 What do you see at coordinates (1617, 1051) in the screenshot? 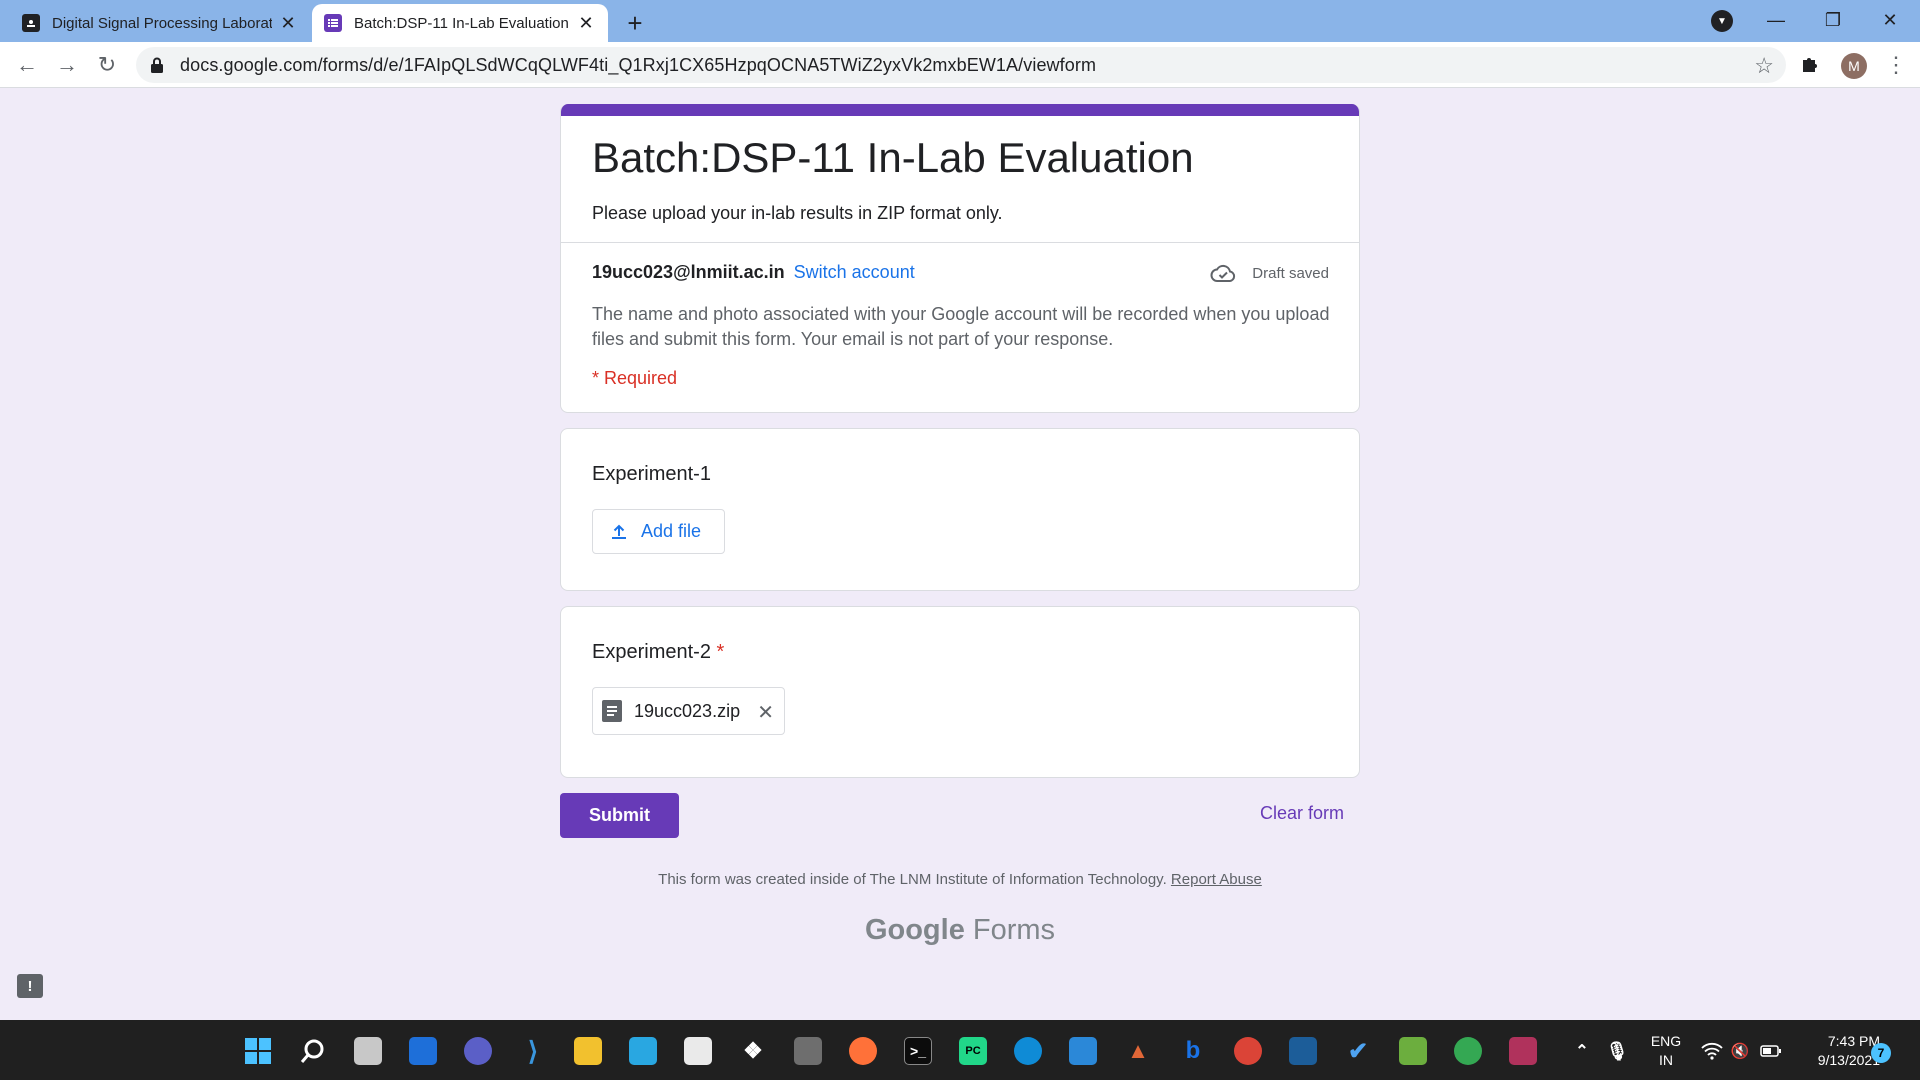
I see `microphone-icon: 🎙` at bounding box center [1617, 1051].